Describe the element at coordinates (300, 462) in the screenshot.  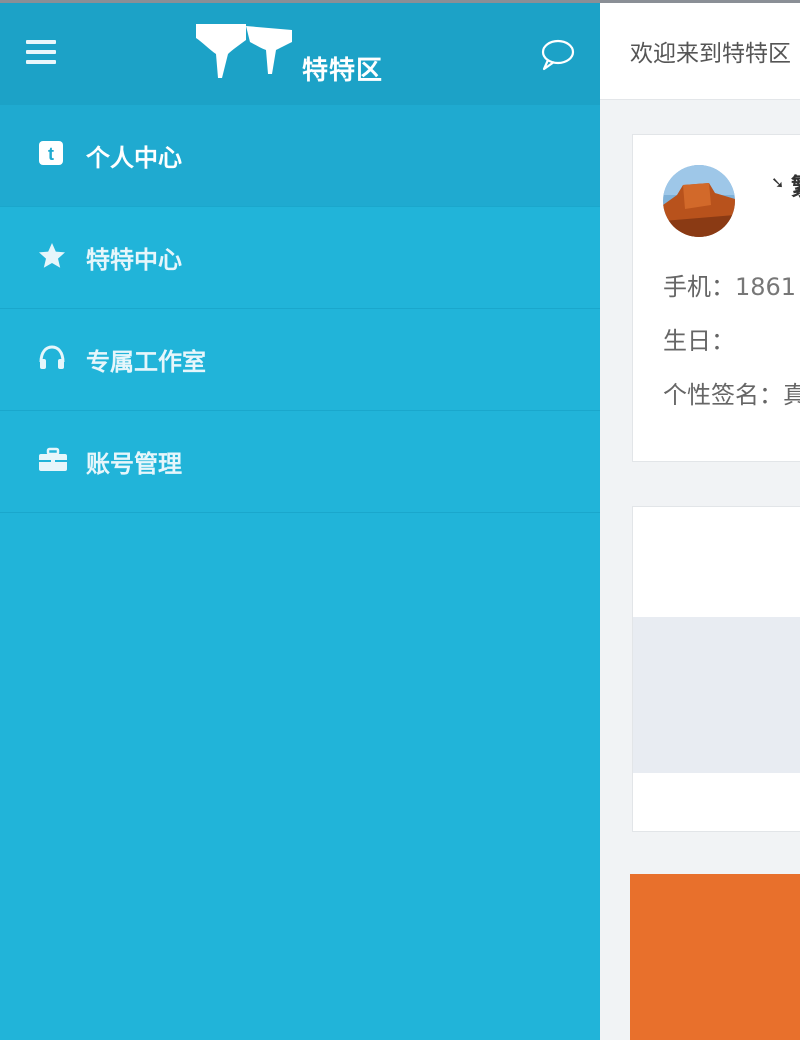
I see `menu-item-account: 账号管理` at that location.